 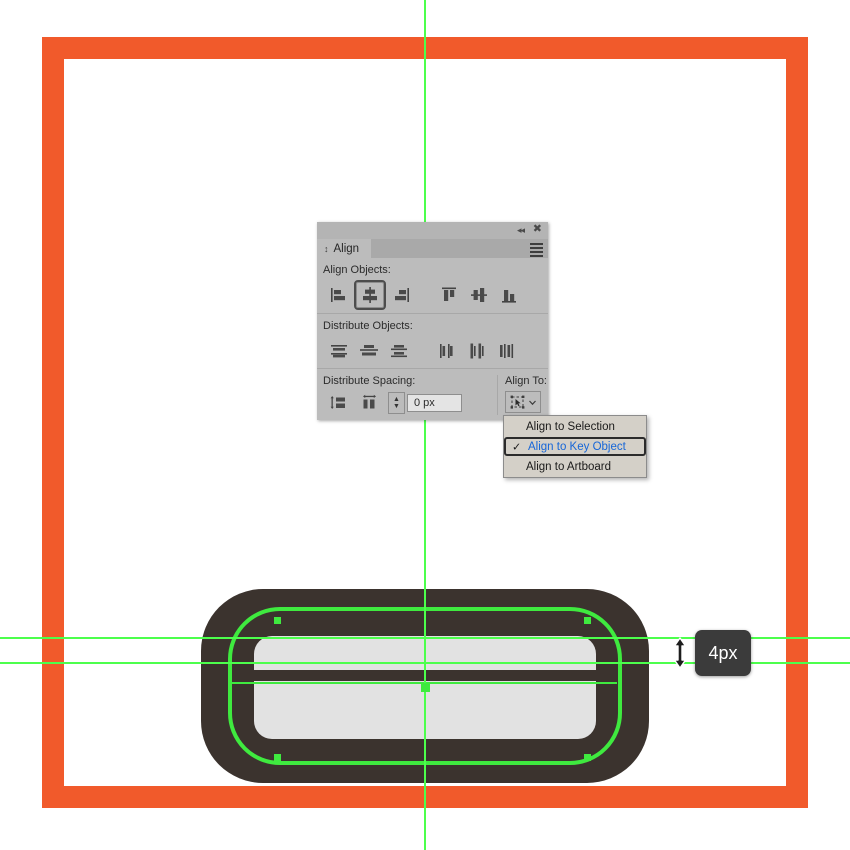 I want to click on distribute-objects-label: Distribute Objects:, so click(x=368, y=326).